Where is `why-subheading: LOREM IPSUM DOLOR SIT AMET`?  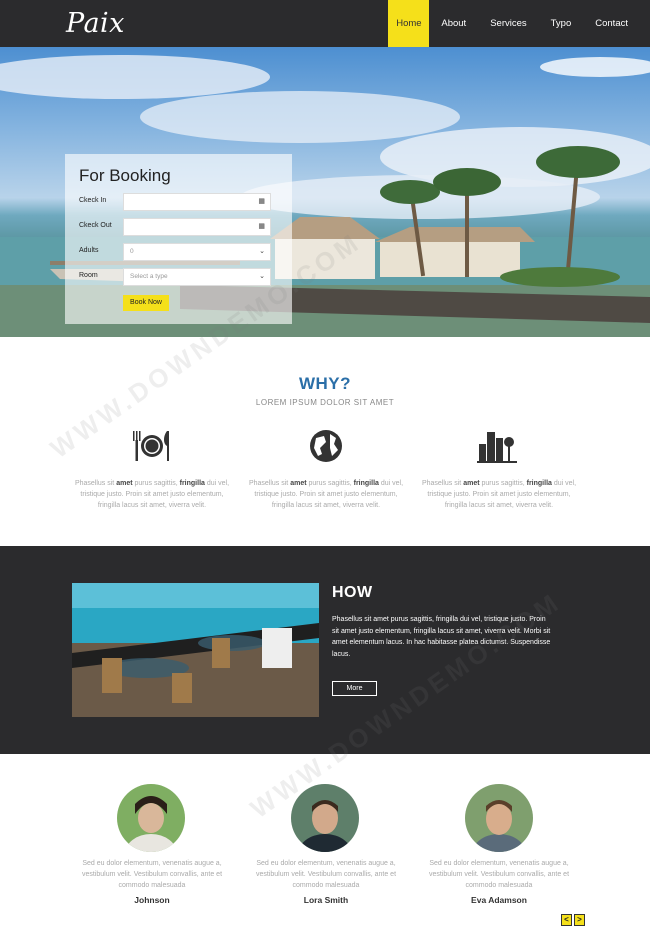 why-subheading: LOREM IPSUM DOLOR SIT AMET is located at coordinates (325, 402).